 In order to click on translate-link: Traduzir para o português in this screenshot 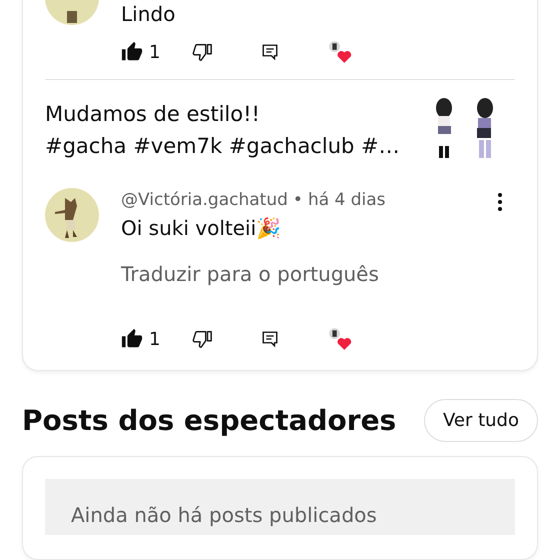, I will do `click(250, 274)`.